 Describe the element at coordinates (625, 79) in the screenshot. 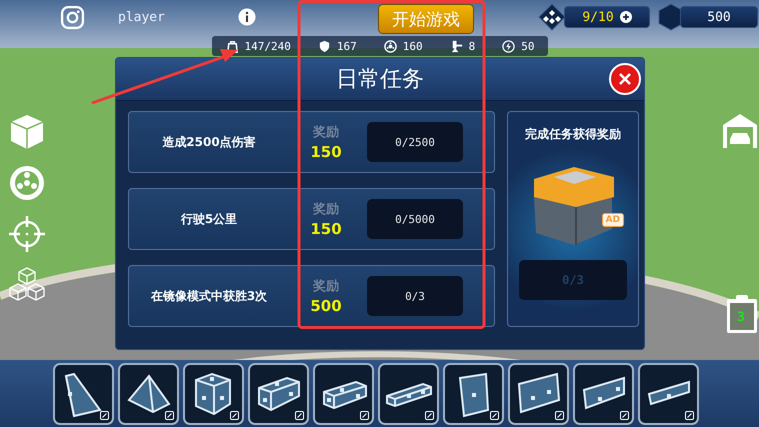

I see `close-icon` at that location.